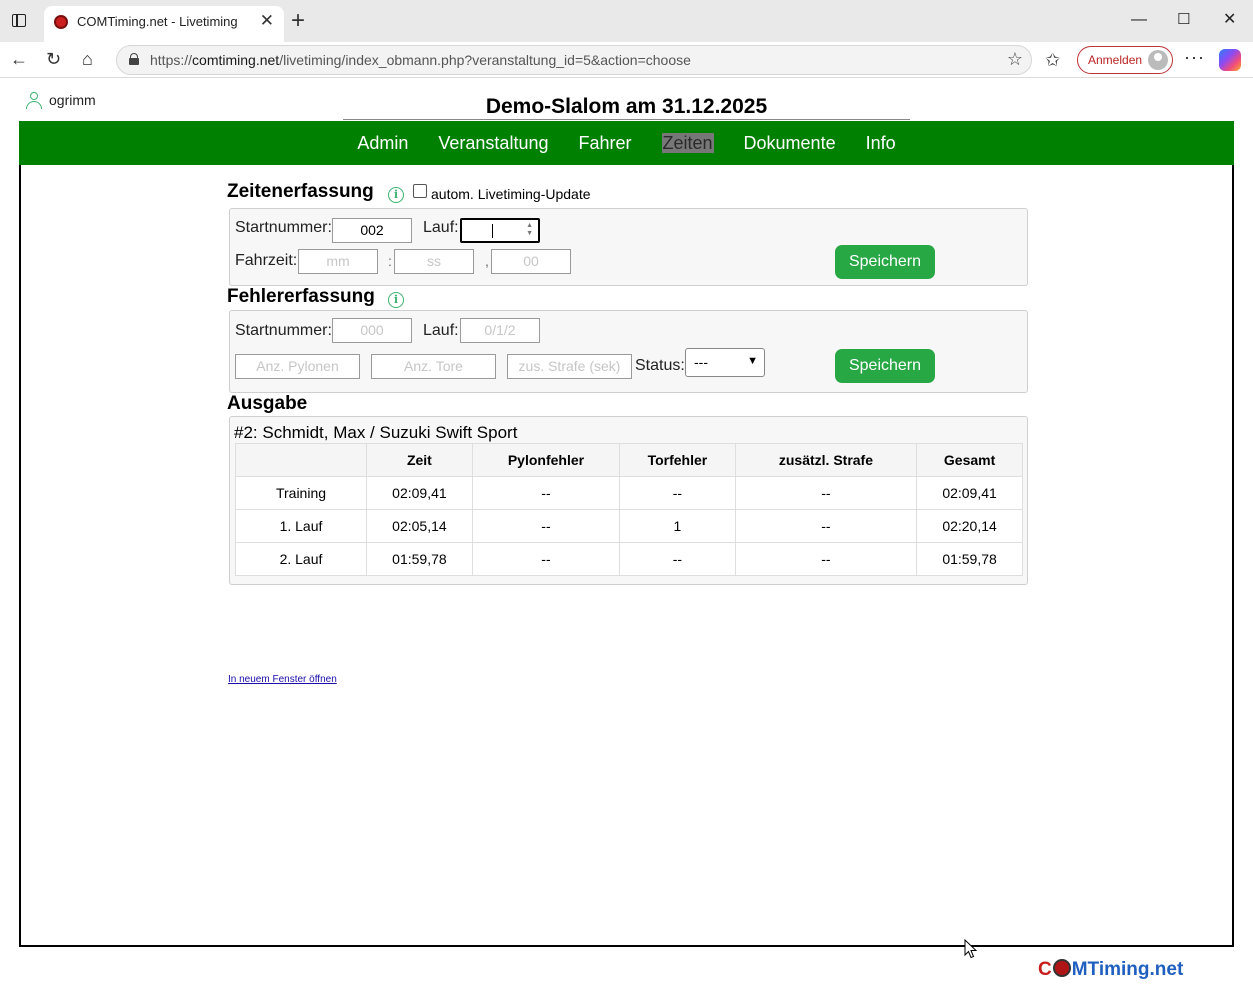 This screenshot has width=1253, height=997. I want to click on error-startnummer-input: 000, so click(372, 330).